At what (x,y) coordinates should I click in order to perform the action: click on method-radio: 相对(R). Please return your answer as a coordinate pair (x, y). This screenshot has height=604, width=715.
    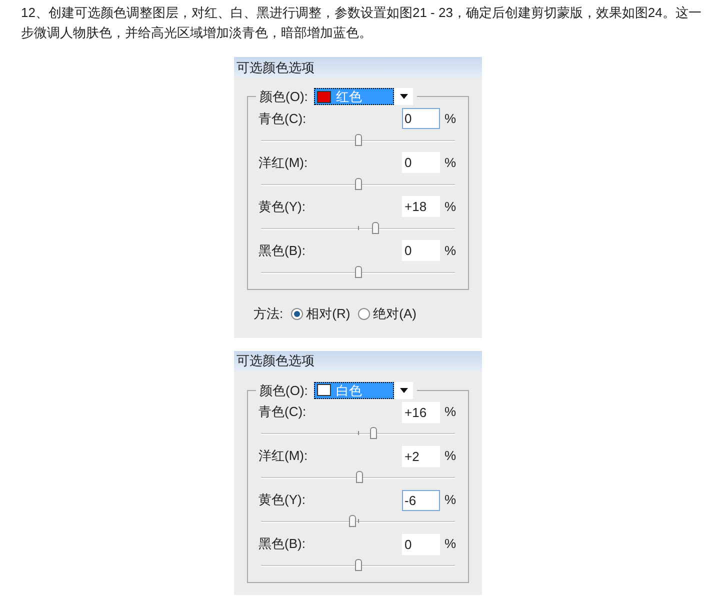
    Looking at the image, I should click on (320, 314).